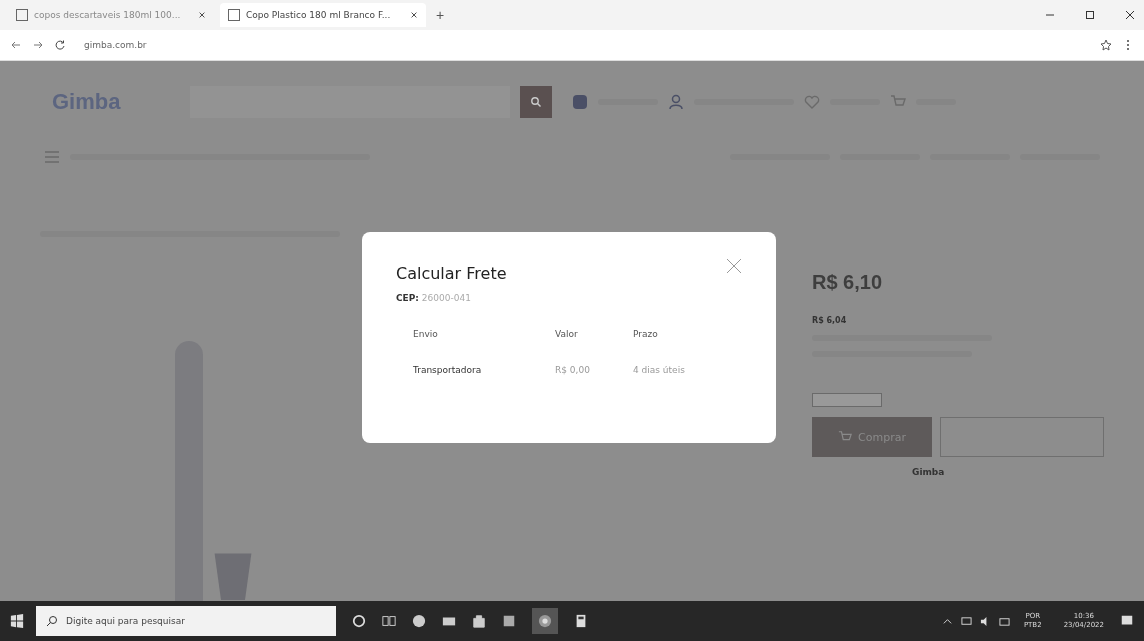  Describe the element at coordinates (966, 621) in the screenshot. I see `network-icon` at that location.